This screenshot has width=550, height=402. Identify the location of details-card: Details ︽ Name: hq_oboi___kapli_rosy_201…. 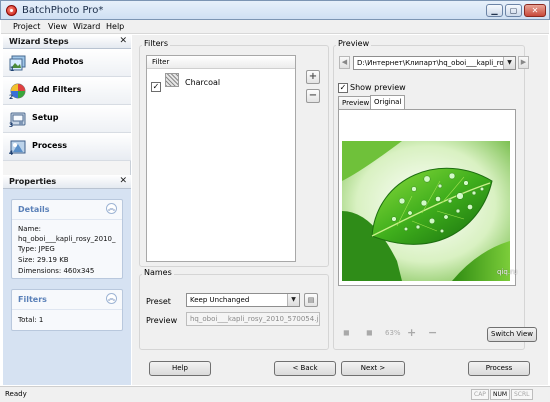
(67, 239).